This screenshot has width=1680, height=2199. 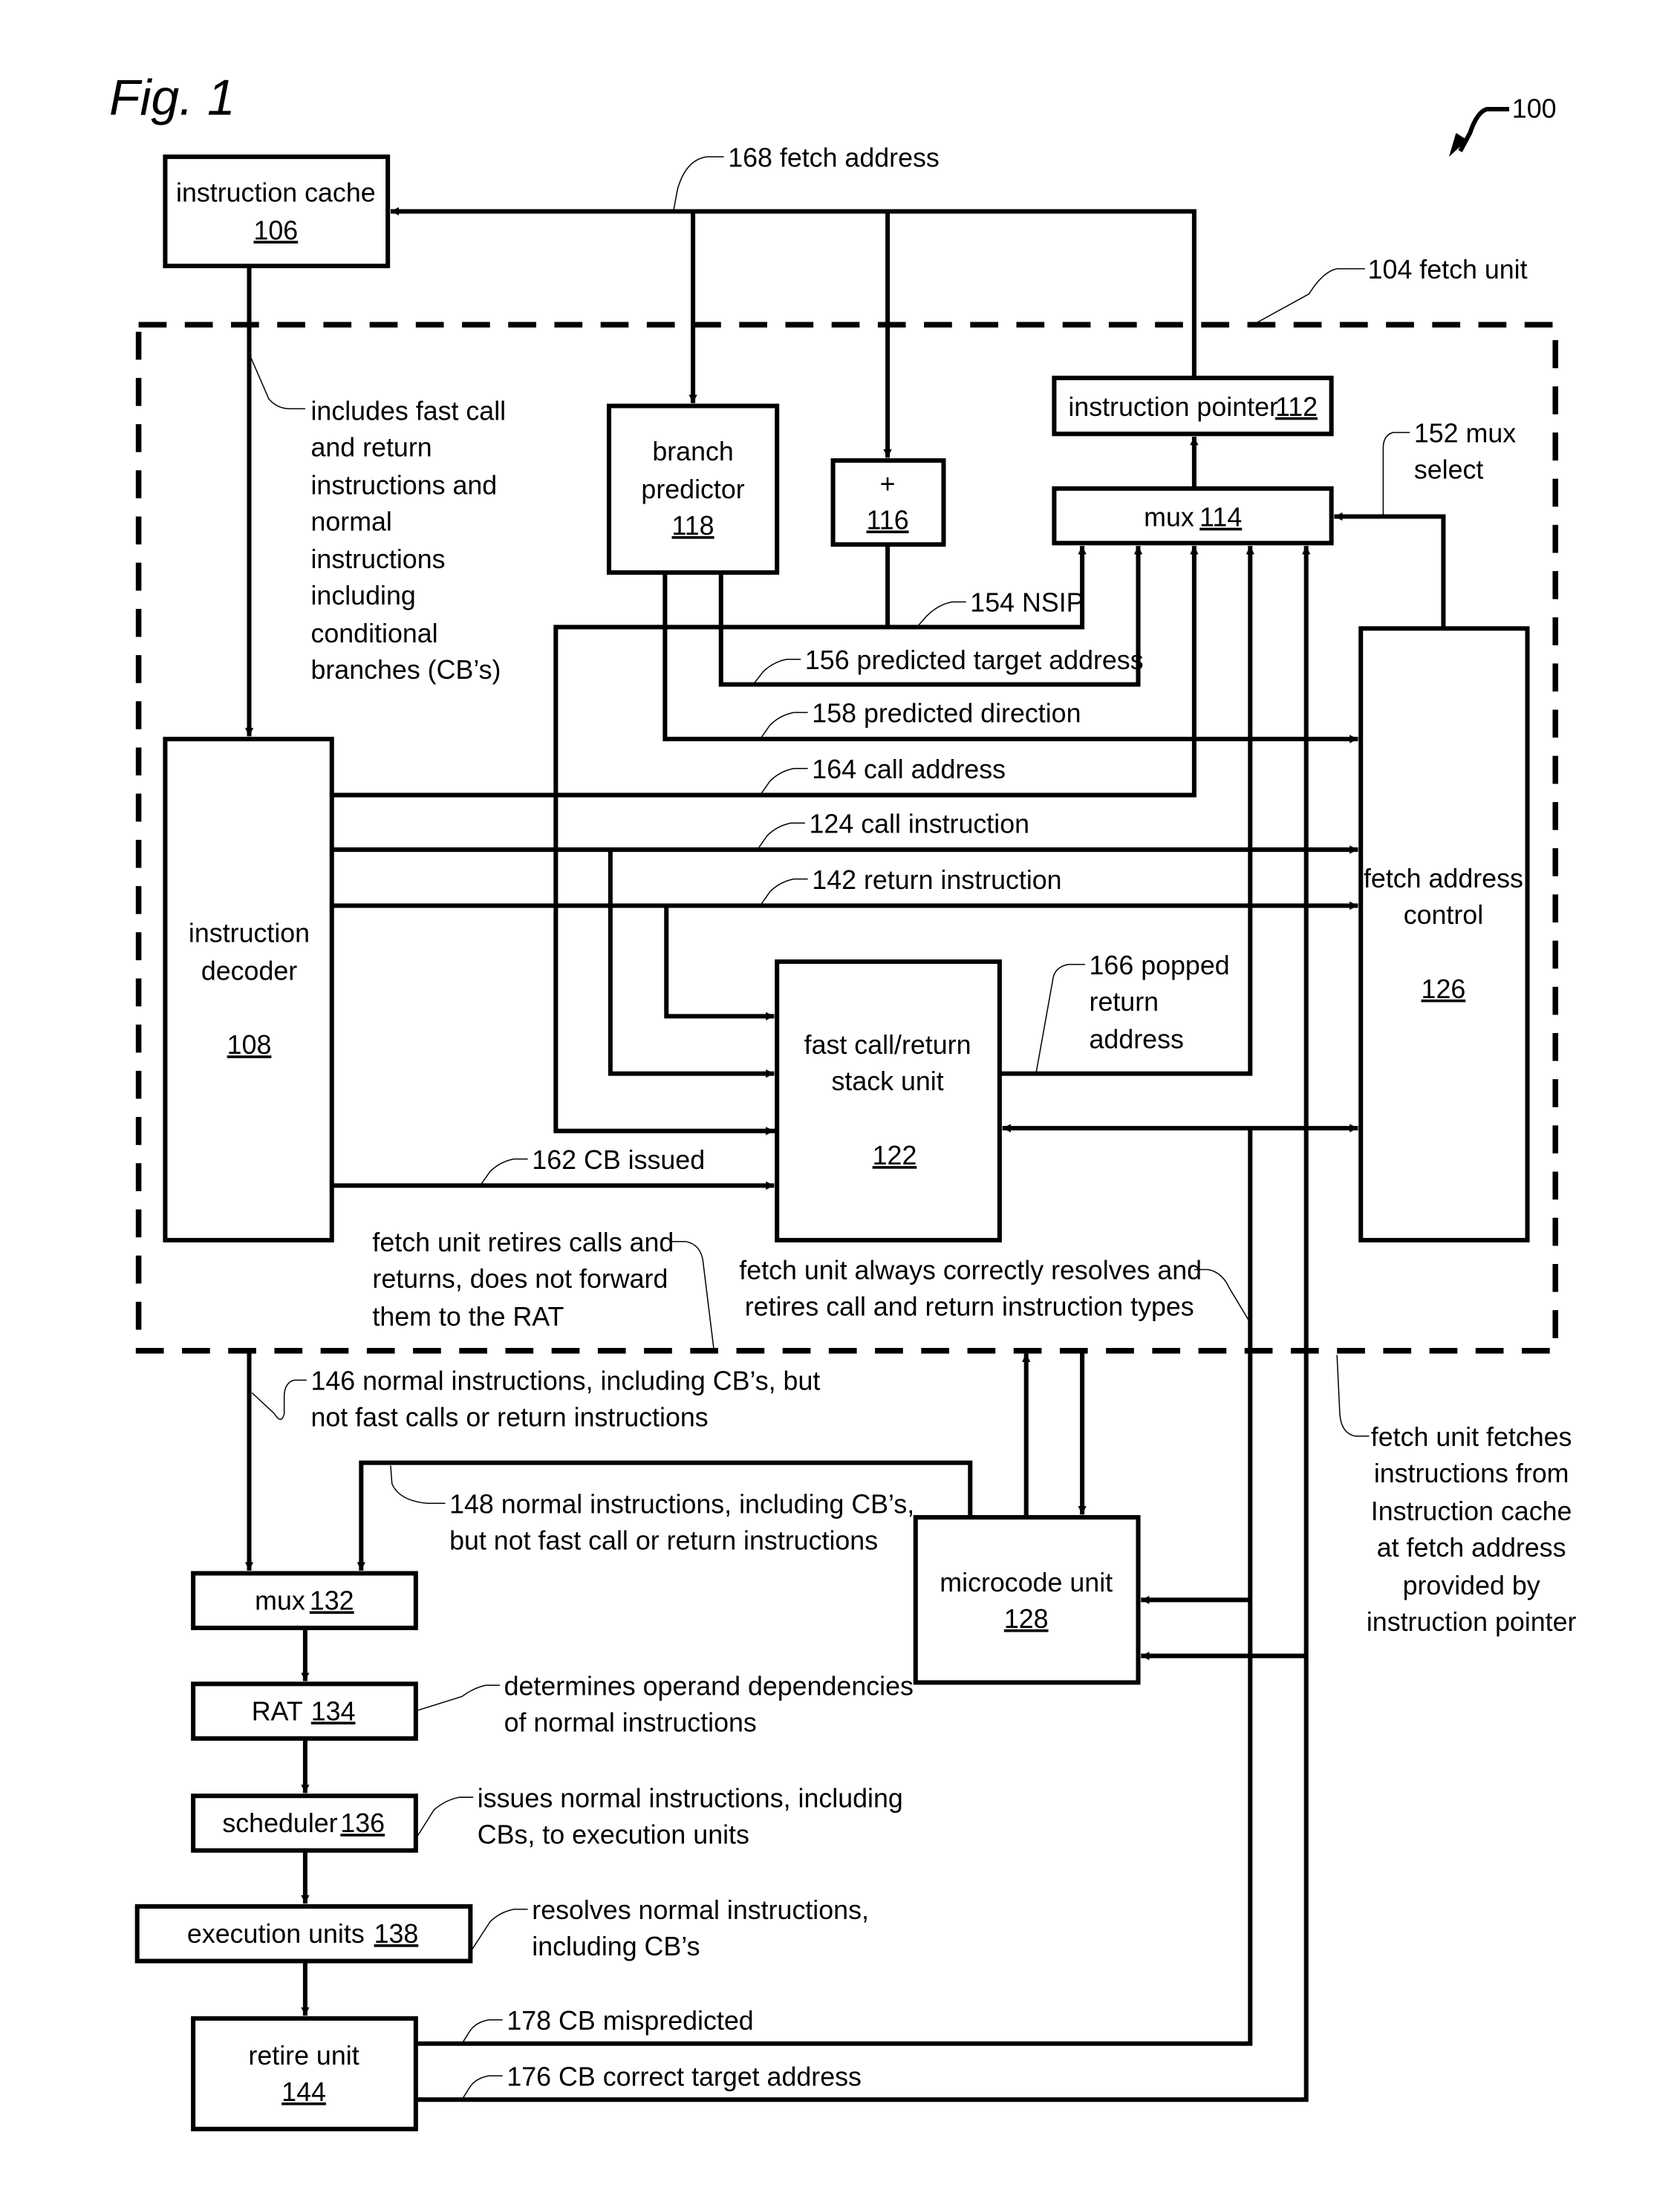 What do you see at coordinates (404, 485) in the screenshot?
I see `svg-text: instructions and` at bounding box center [404, 485].